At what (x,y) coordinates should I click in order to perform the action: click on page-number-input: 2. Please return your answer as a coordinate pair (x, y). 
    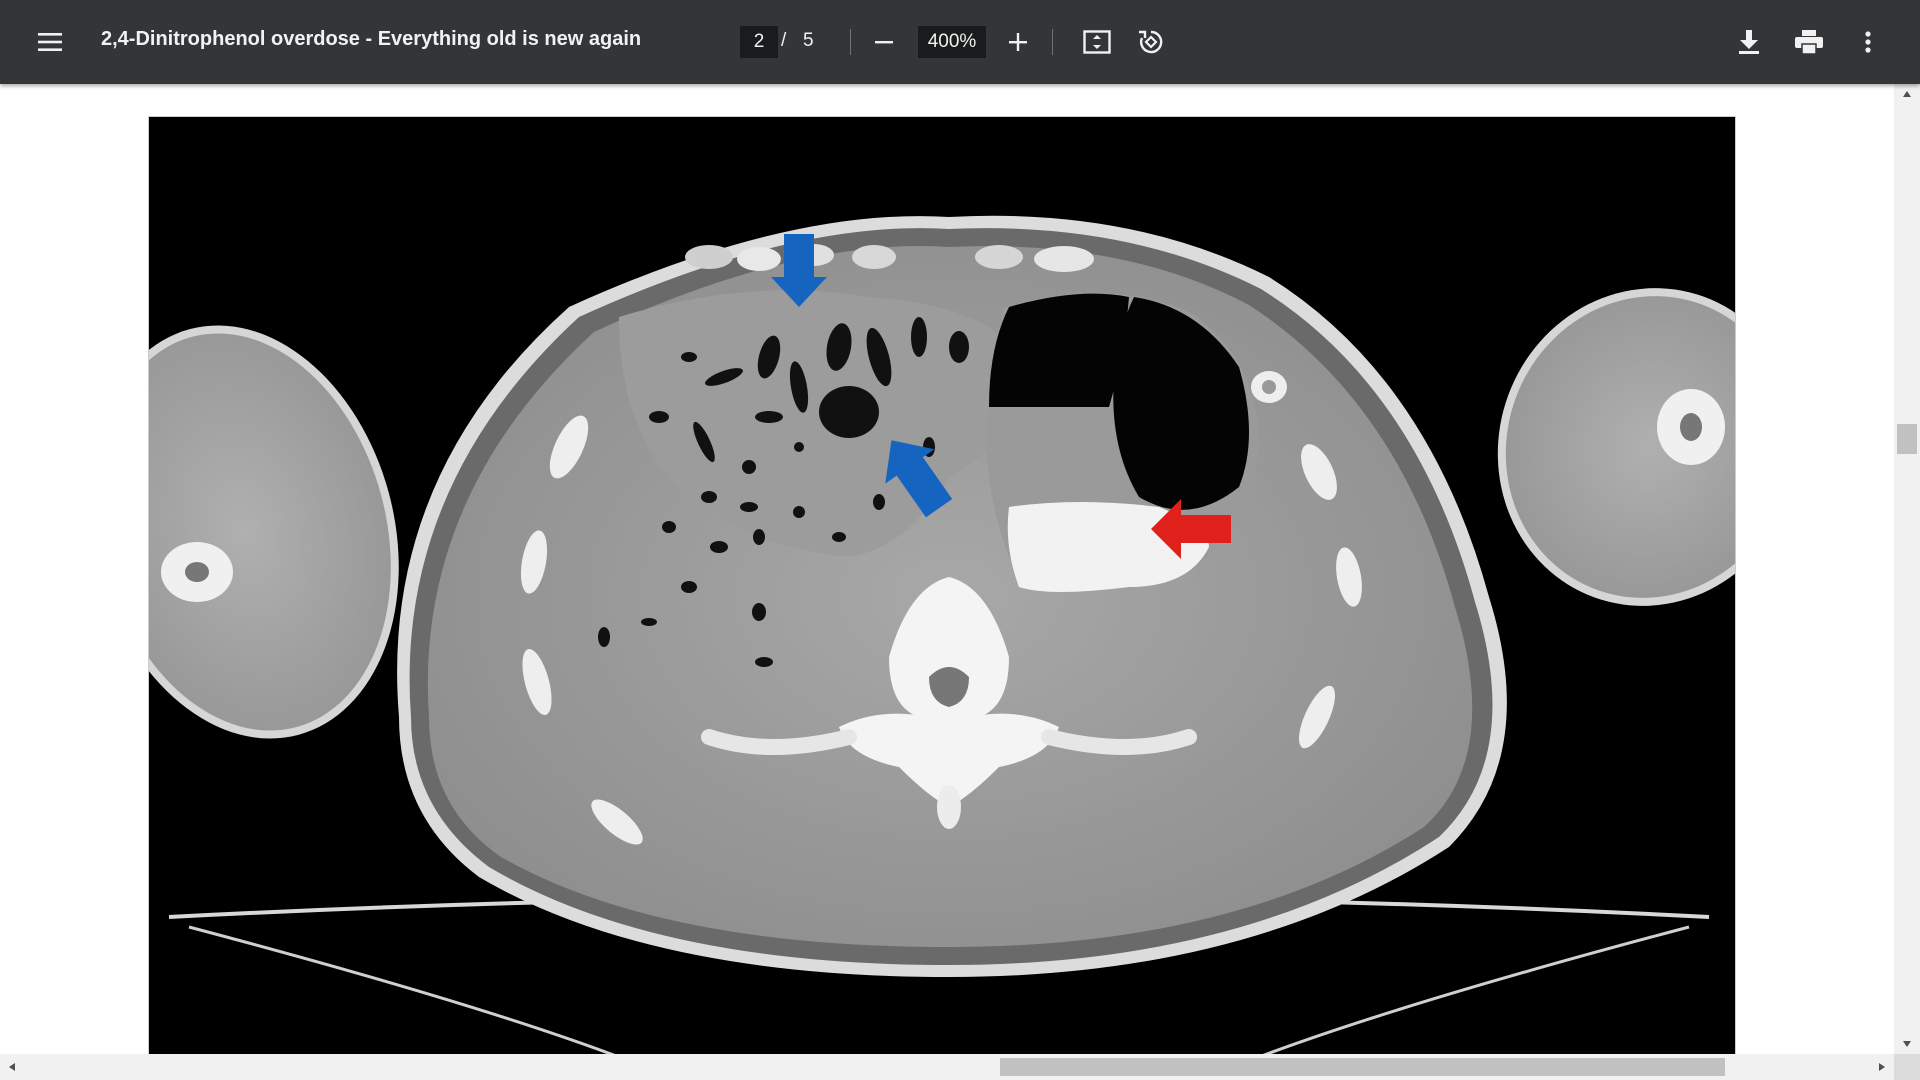
    Looking at the image, I should click on (759, 42).